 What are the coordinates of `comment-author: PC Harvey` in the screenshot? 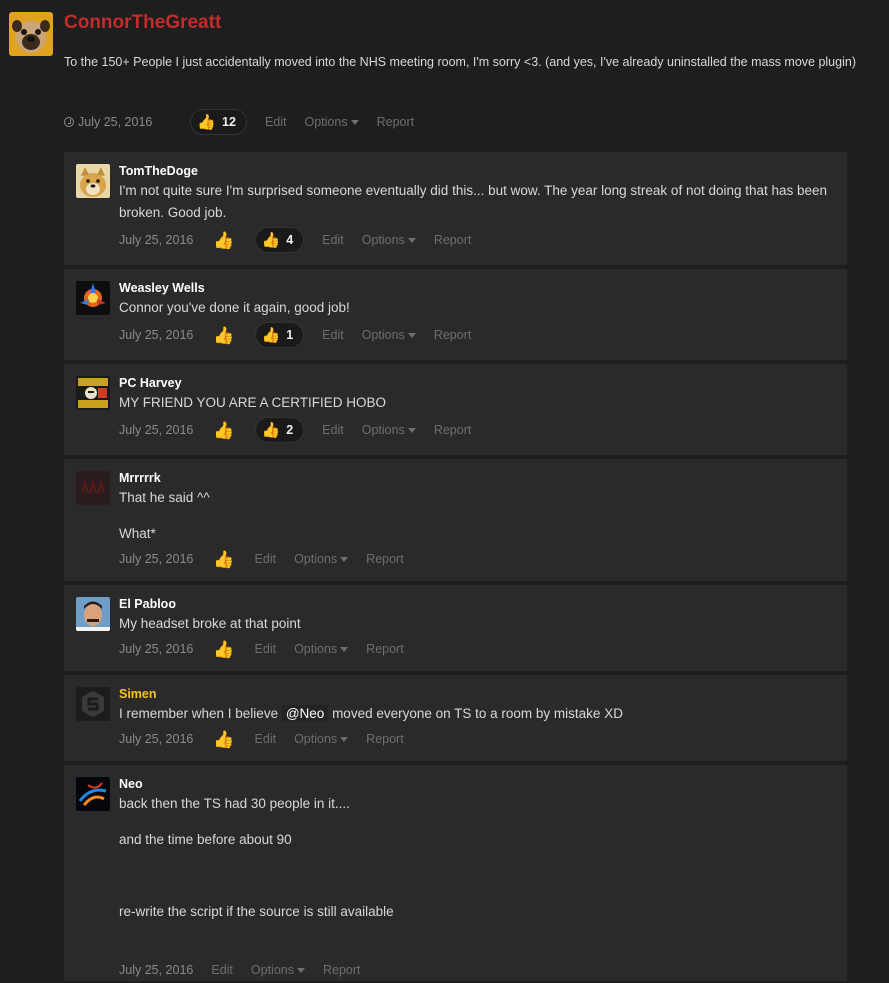 It's located at (150, 383).